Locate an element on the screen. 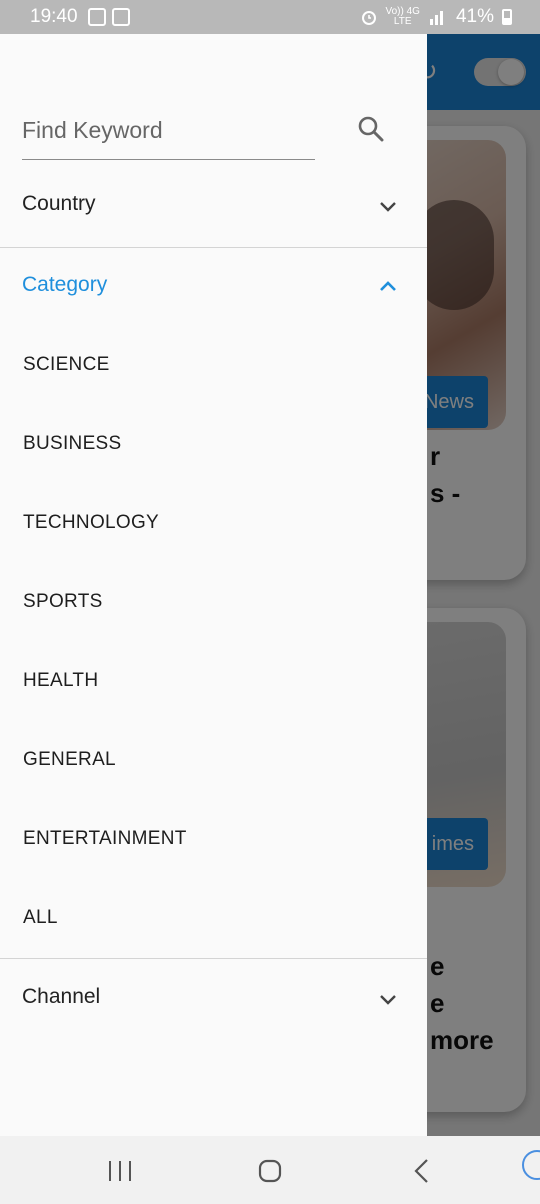  network-type: Vo)) 4G LTE is located at coordinates (402, 16).